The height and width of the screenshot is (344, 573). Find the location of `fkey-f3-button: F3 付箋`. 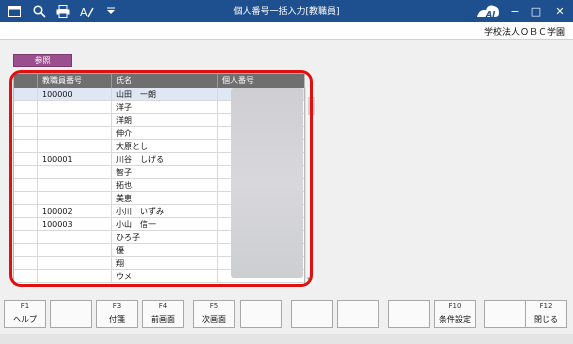

fkey-f3-button: F3 付箋 is located at coordinates (117, 314).